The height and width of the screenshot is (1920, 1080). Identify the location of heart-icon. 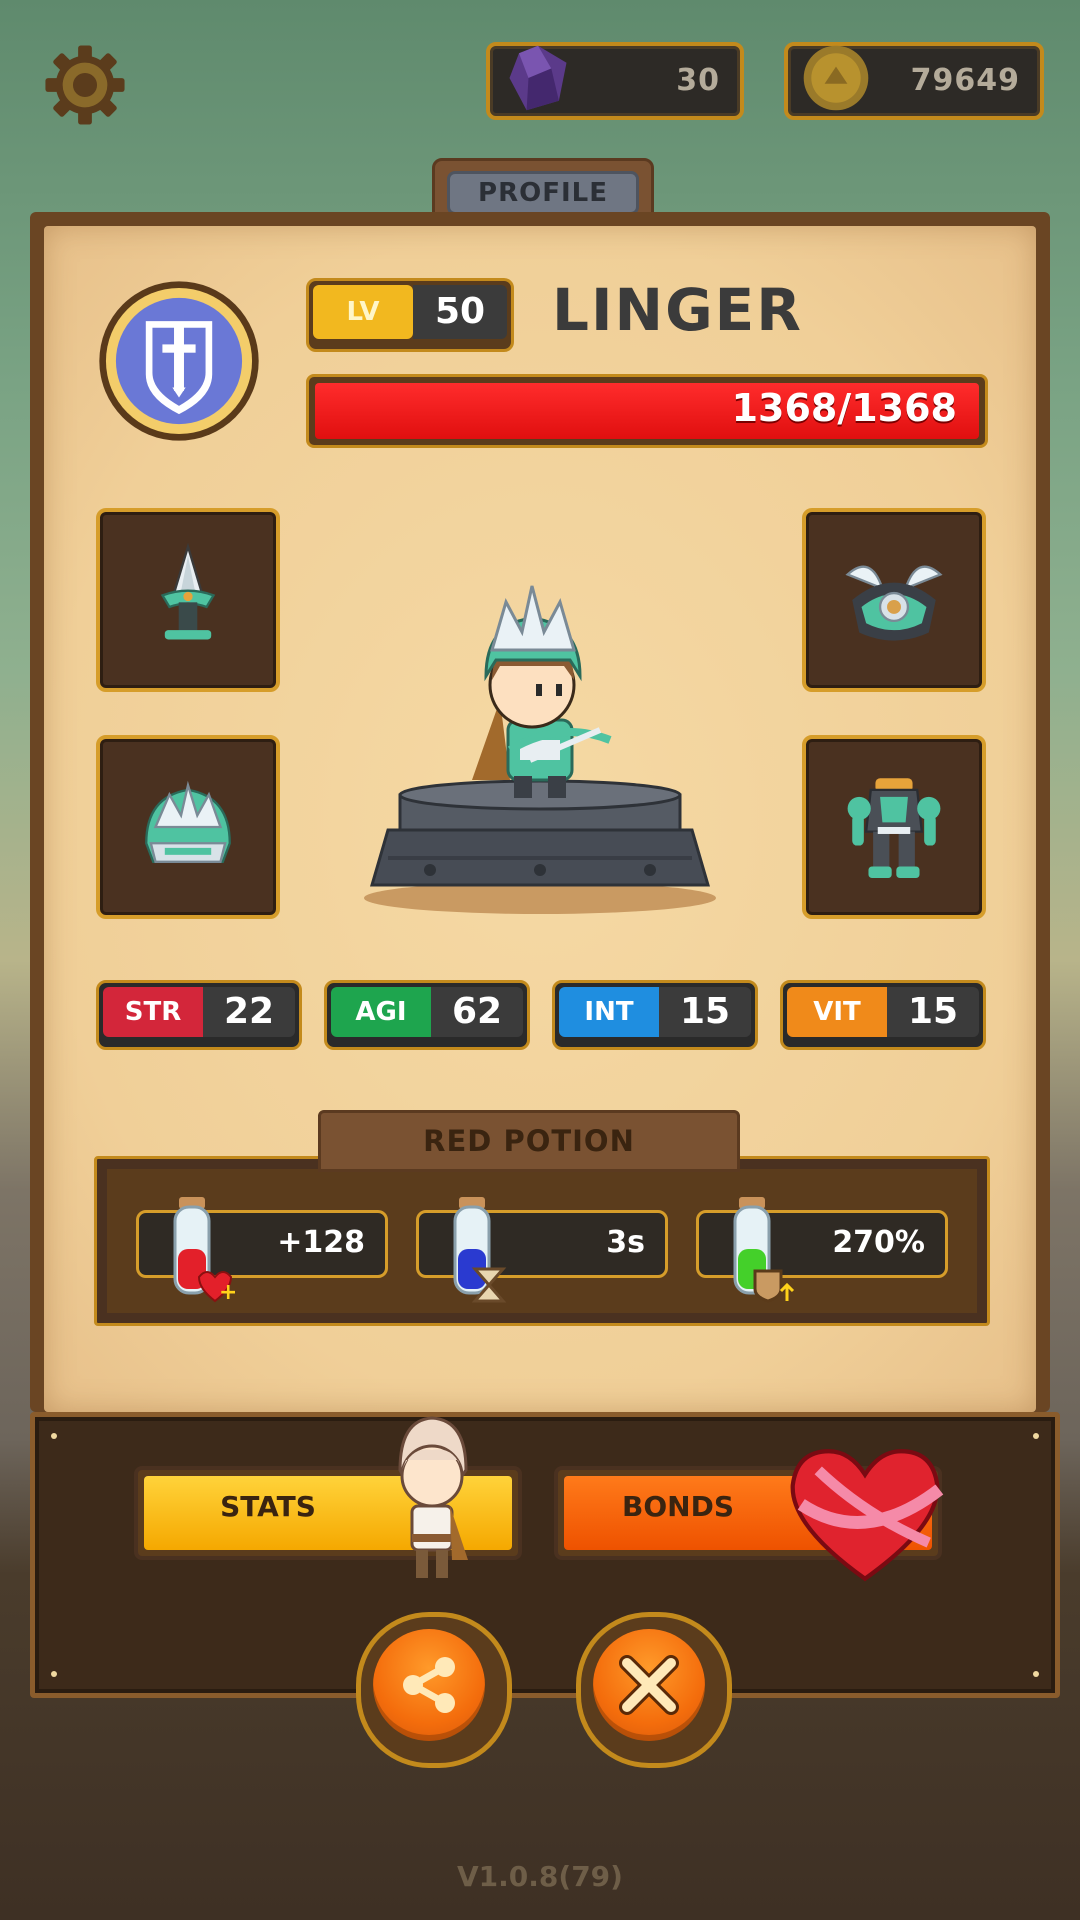
(867, 1515).